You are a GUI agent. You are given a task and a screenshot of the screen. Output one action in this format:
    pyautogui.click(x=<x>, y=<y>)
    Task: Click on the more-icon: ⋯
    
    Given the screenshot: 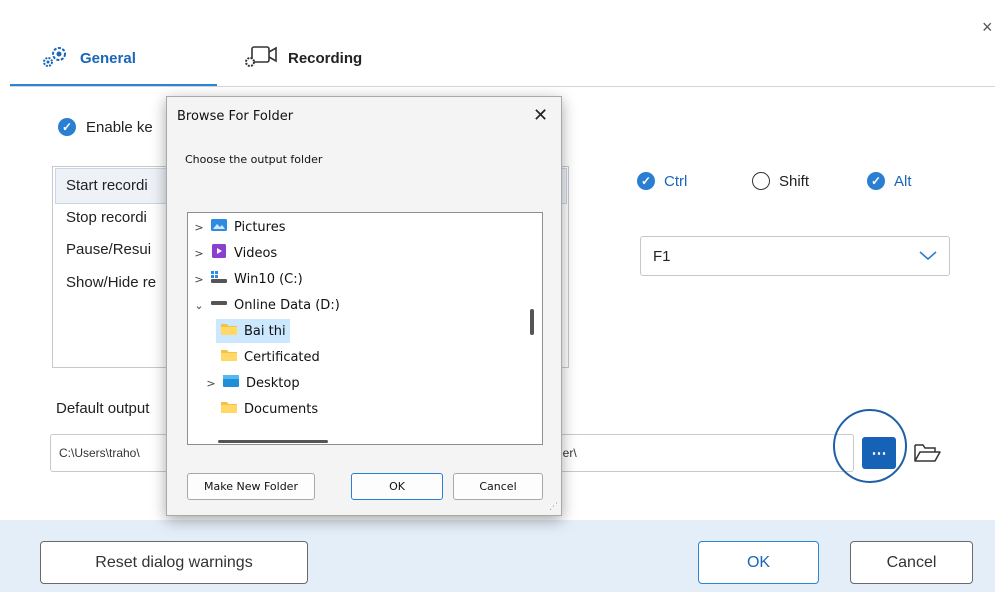 What is the action you would take?
    pyautogui.click(x=879, y=453)
    